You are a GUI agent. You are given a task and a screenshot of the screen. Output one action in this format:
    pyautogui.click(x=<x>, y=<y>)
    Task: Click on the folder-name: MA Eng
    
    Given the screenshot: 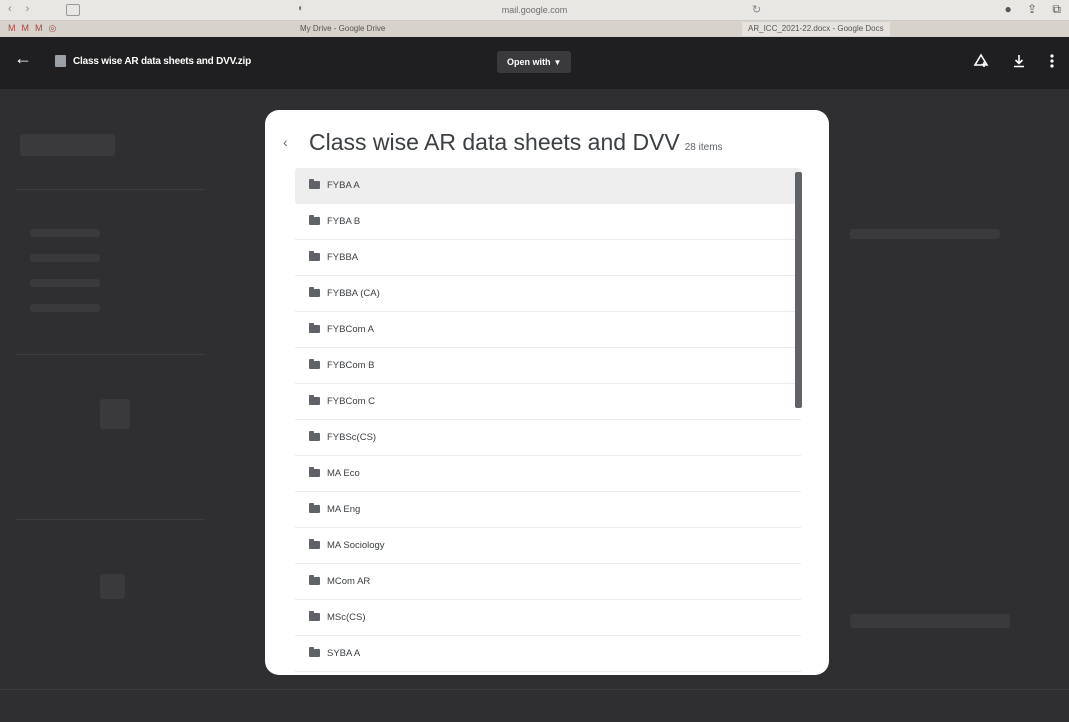 What is the action you would take?
    pyautogui.click(x=344, y=509)
    